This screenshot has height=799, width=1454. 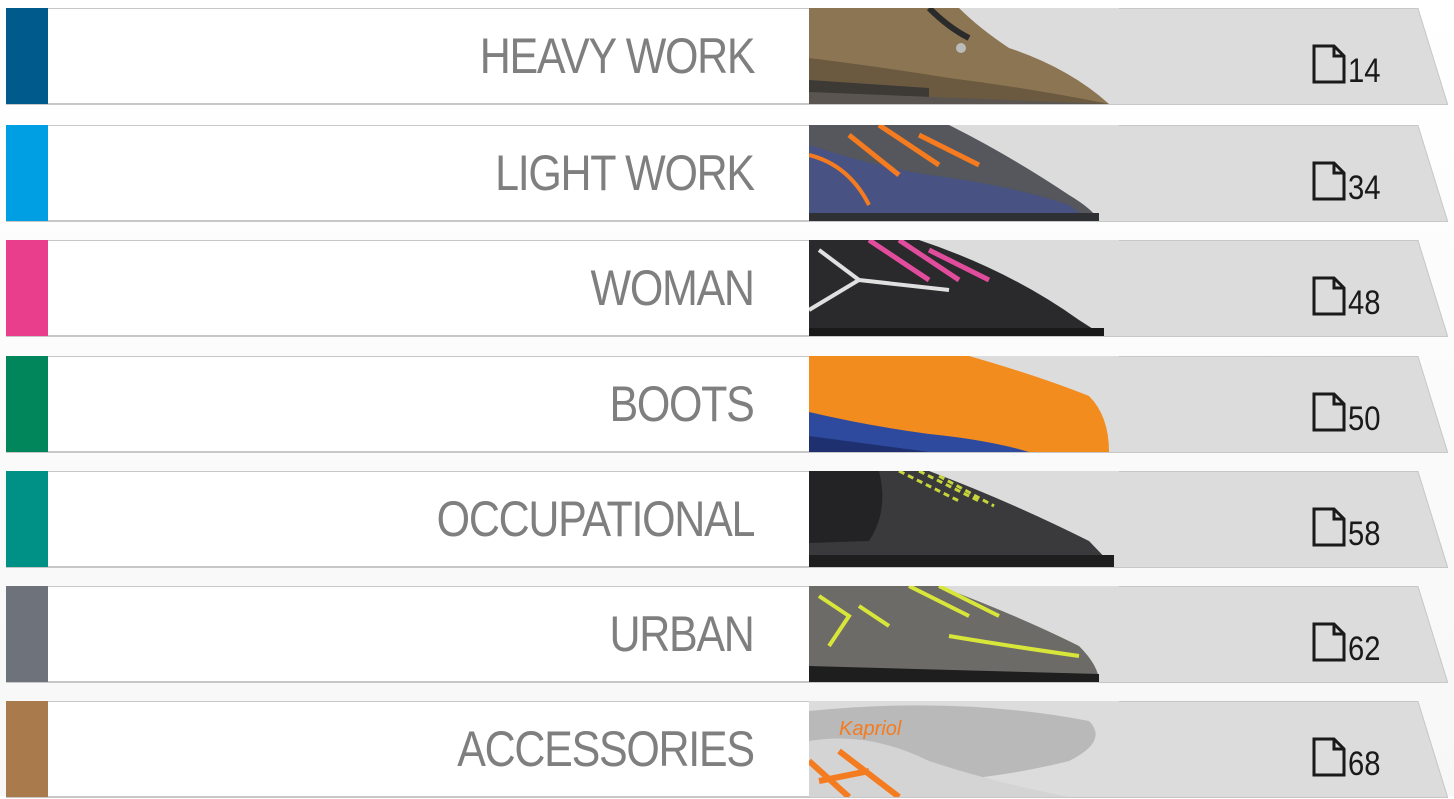 I want to click on category-row-woman: WOMAN 48, so click(x=728, y=289).